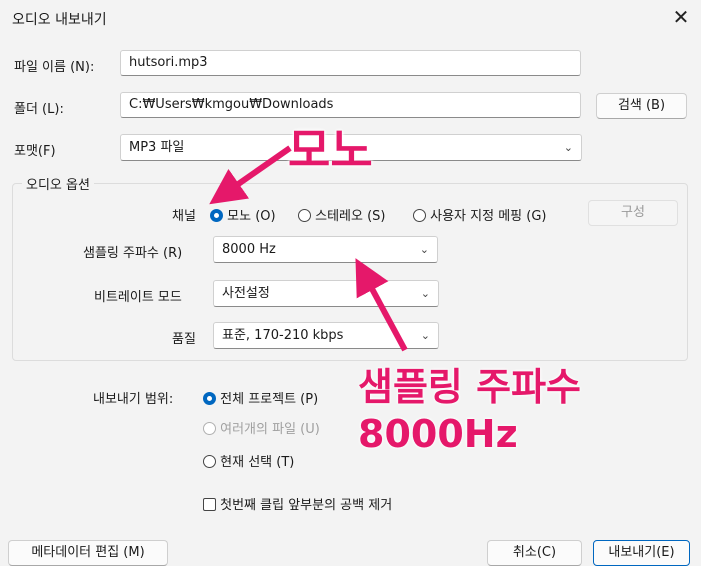 The height and width of the screenshot is (566, 701). What do you see at coordinates (330, 150) in the screenshot?
I see `annotation-mono: 모노` at bounding box center [330, 150].